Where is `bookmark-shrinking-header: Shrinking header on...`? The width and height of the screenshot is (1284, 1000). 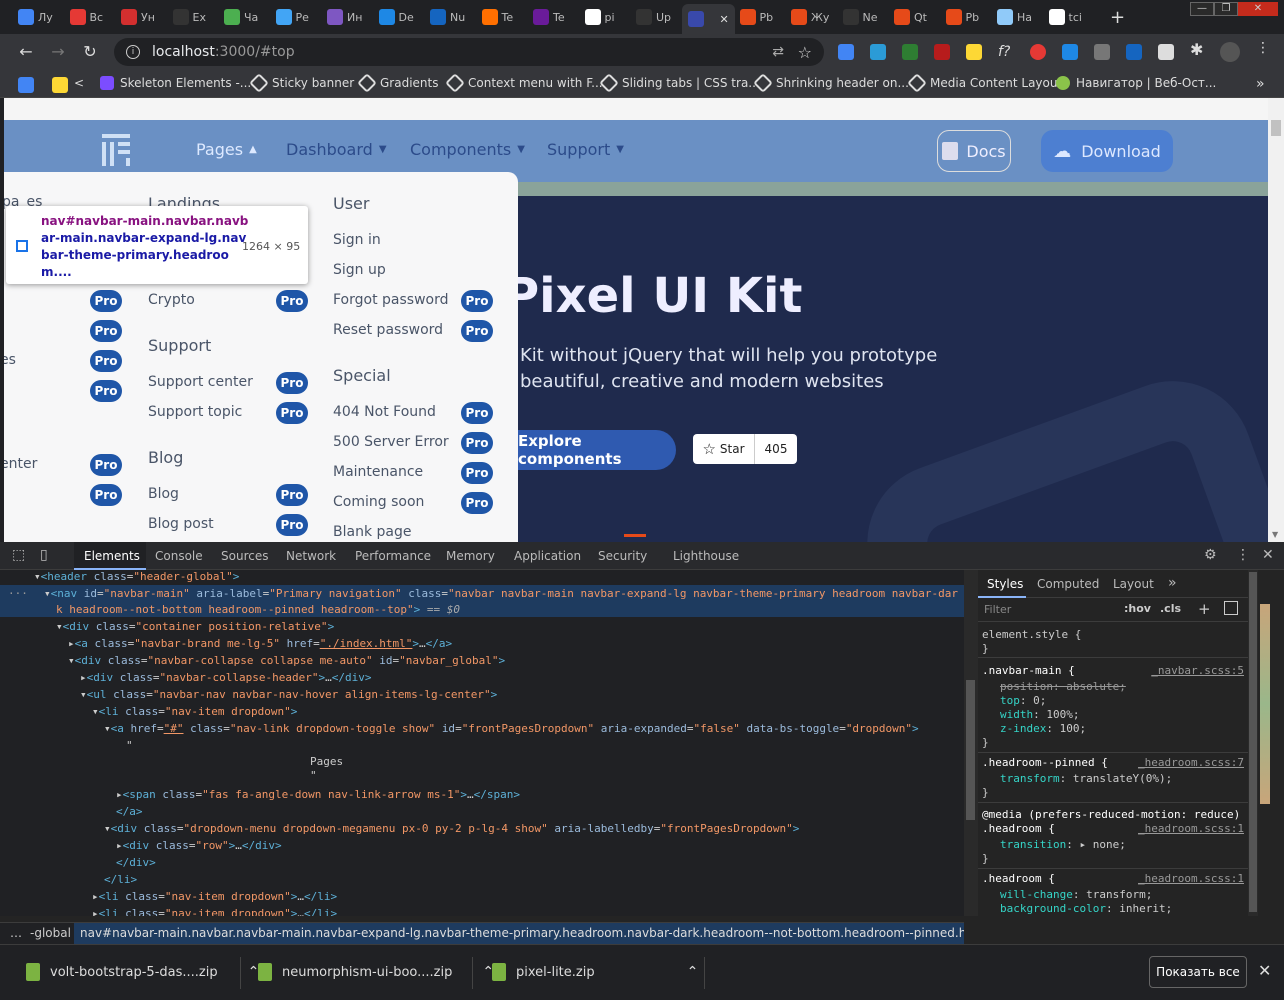
bookmark-shrinking-header: Shrinking header on... is located at coordinates (831, 83).